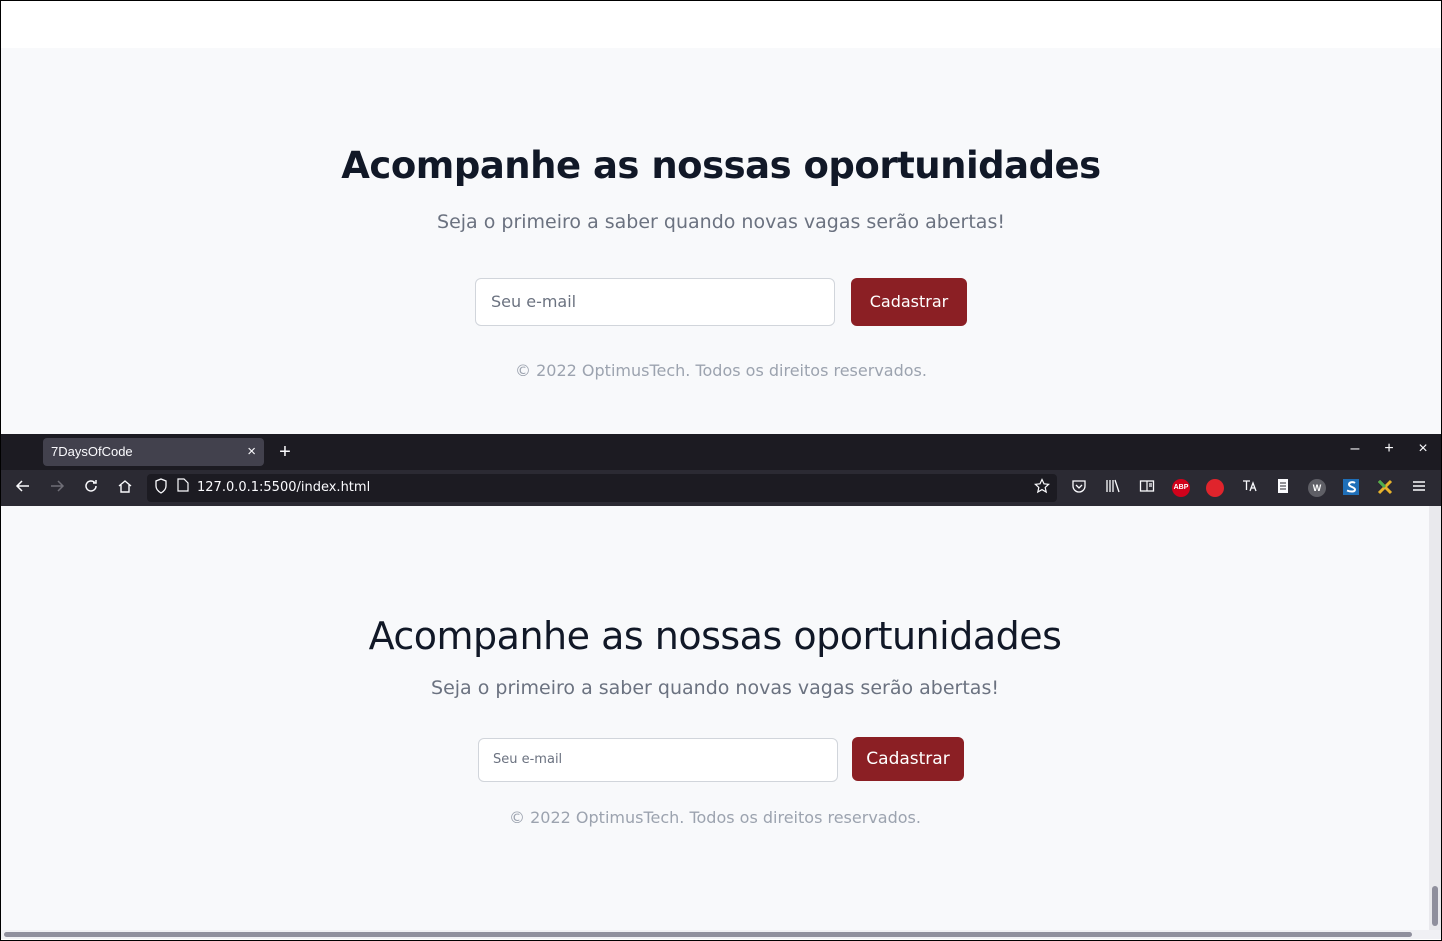 The width and height of the screenshot is (1442, 941). I want to click on email-input: Seu e-mail, so click(658, 760).